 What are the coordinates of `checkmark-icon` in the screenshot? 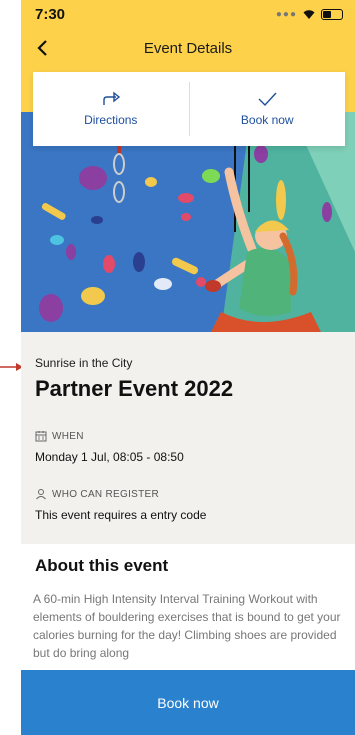 It's located at (267, 99).